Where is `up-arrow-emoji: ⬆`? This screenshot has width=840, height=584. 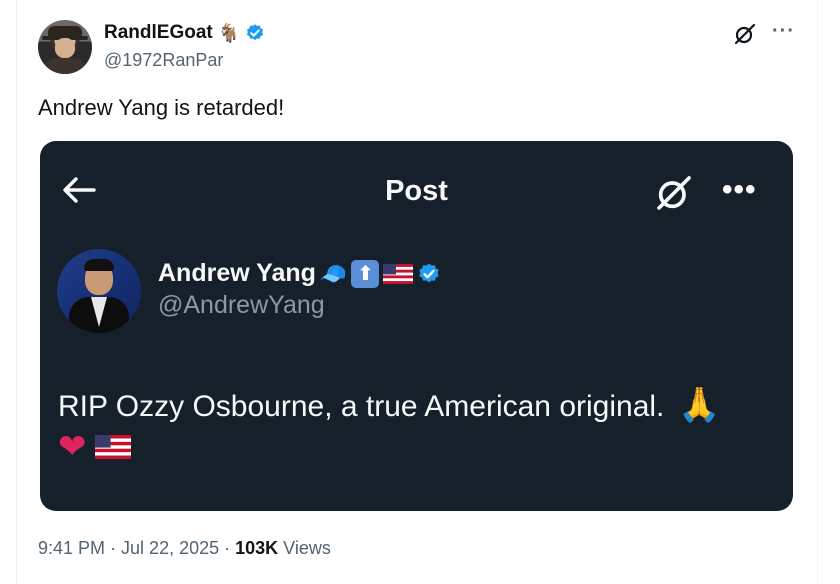
up-arrow-emoji: ⬆ is located at coordinates (365, 273).